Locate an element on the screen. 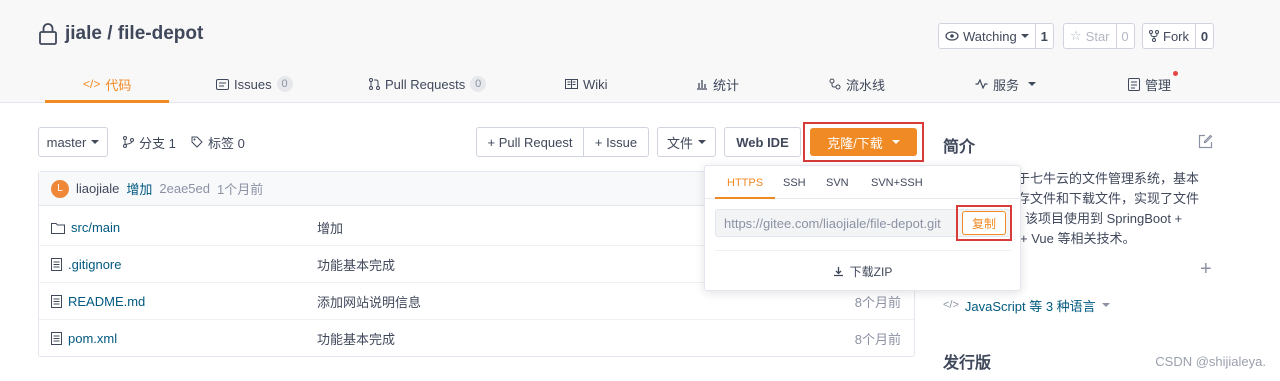  avatar: L is located at coordinates (60, 188).